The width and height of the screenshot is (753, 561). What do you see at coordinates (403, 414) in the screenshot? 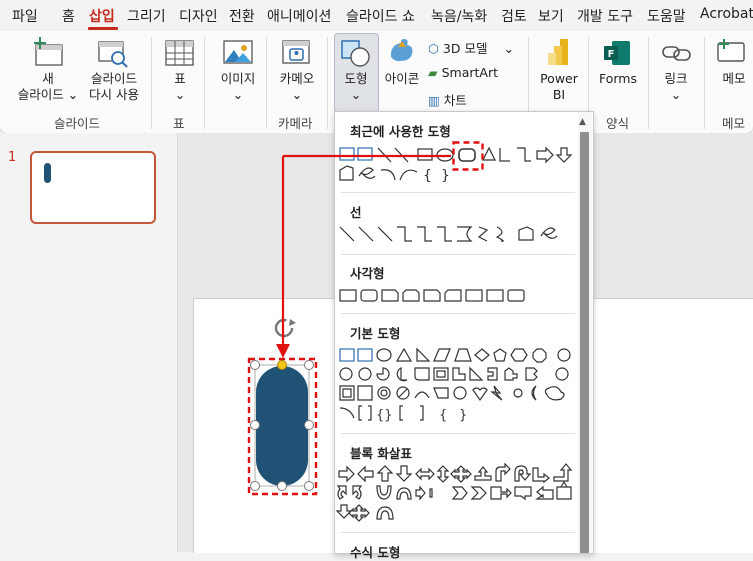
I see `basic-shapes-row4: {} { }` at bounding box center [403, 414].